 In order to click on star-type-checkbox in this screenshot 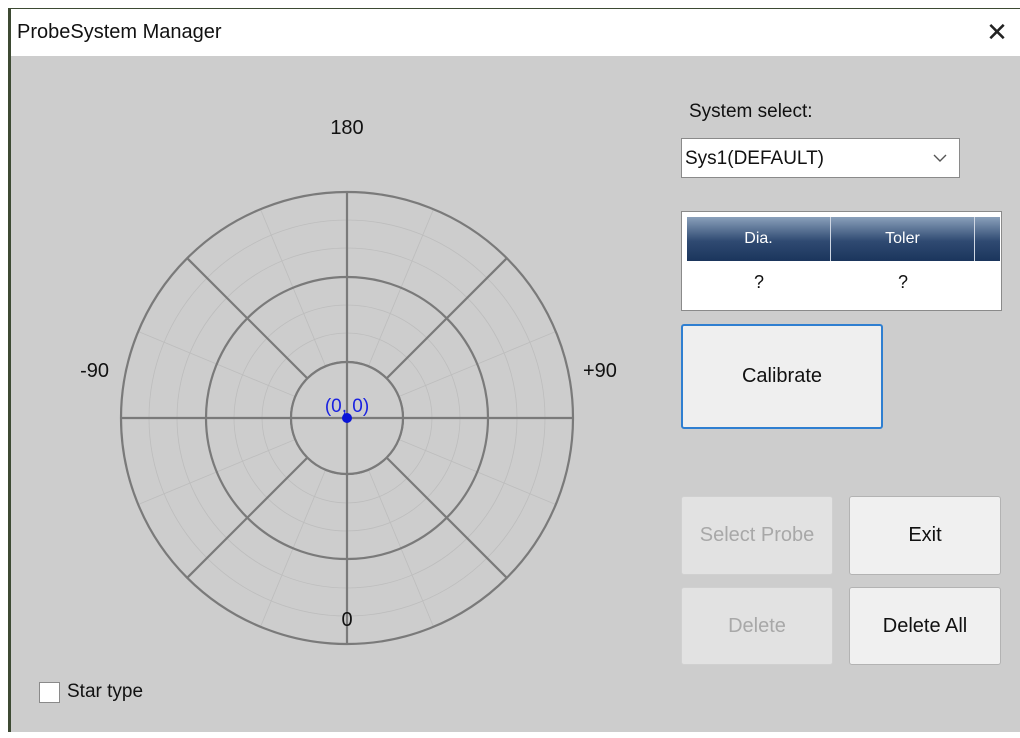, I will do `click(49, 692)`.